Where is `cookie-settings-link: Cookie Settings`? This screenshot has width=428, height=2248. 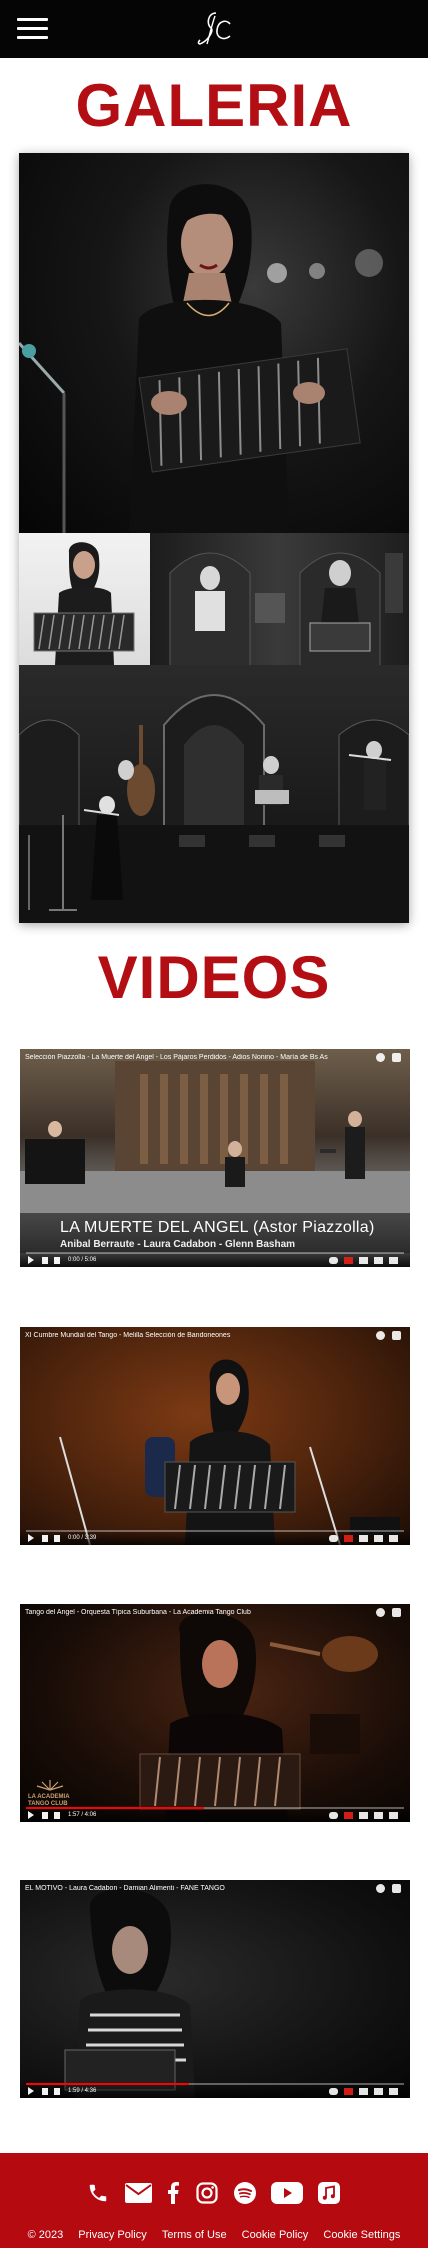 cookie-settings-link: Cookie Settings is located at coordinates (361, 2235).